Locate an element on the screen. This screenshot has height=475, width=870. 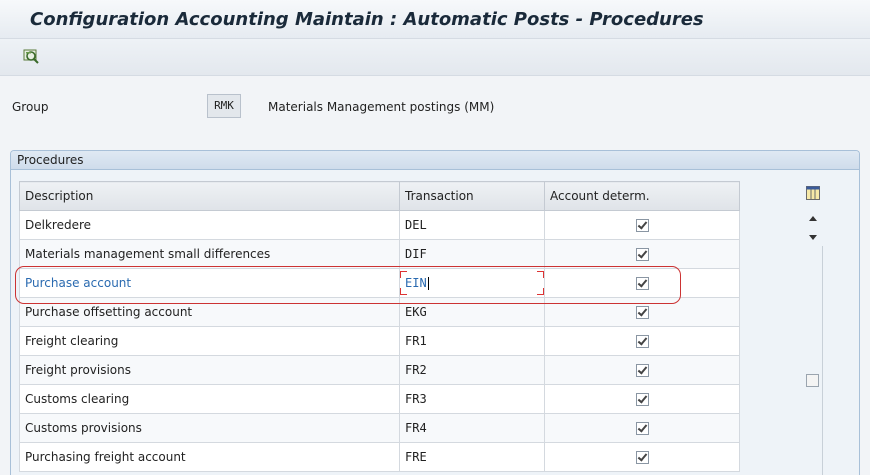
group-description: Materials Management postings (MM) is located at coordinates (381, 107).